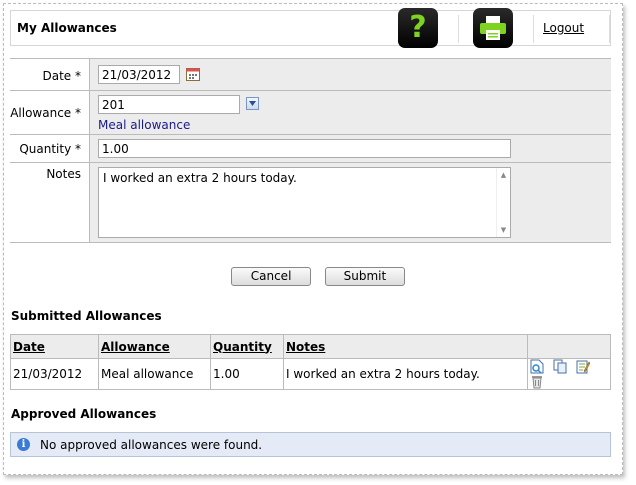 This screenshot has height=485, width=636. Describe the element at coordinates (23, 444) in the screenshot. I see `info-icon: i` at that location.